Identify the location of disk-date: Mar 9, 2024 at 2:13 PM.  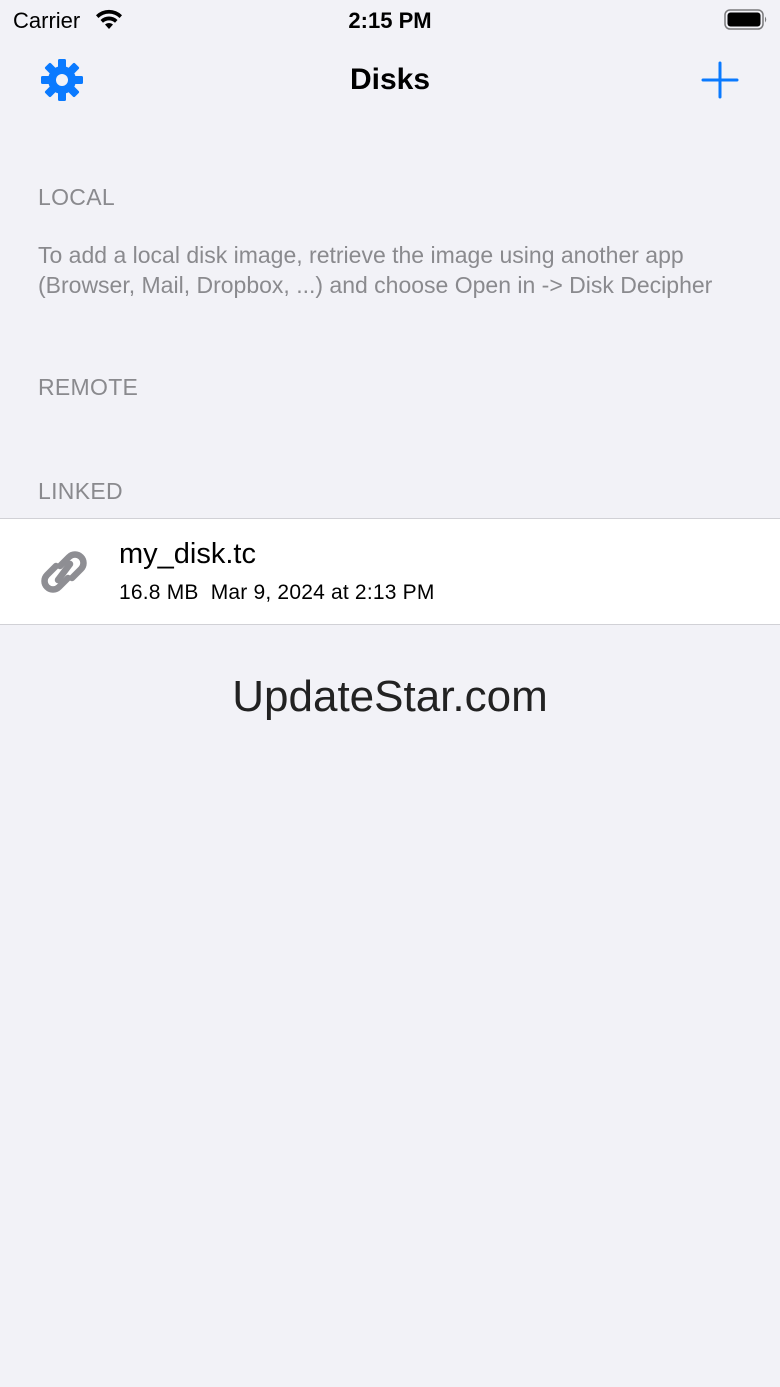
(322, 592).